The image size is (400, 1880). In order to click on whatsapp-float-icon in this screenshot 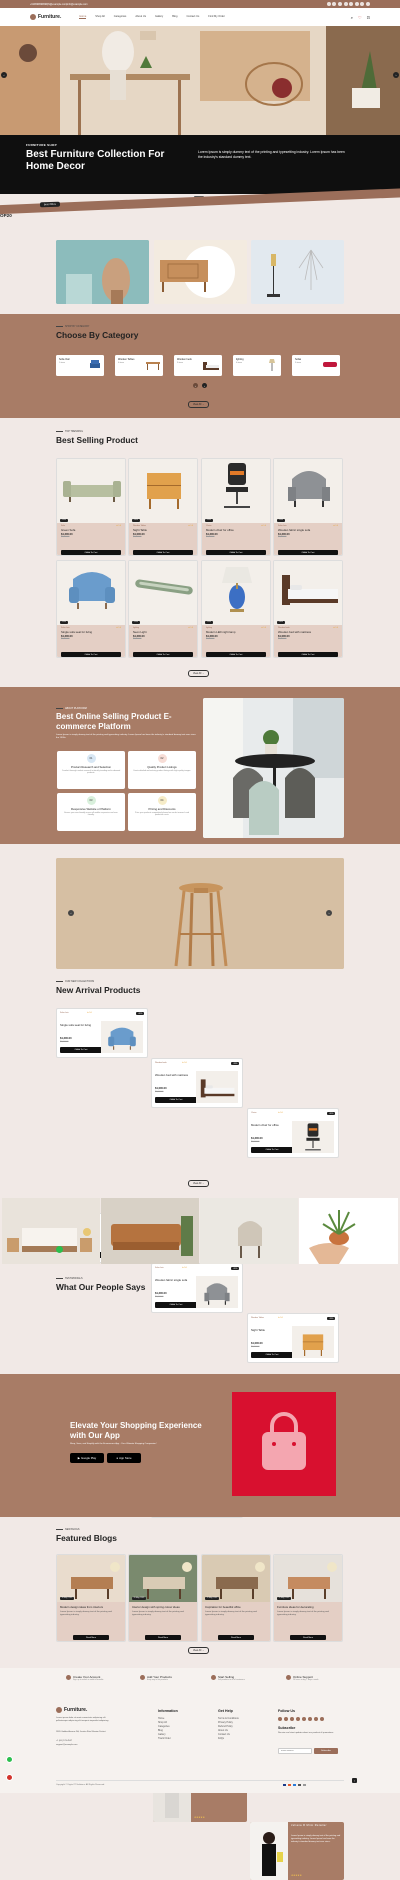, I will do `click(9, 1759)`.